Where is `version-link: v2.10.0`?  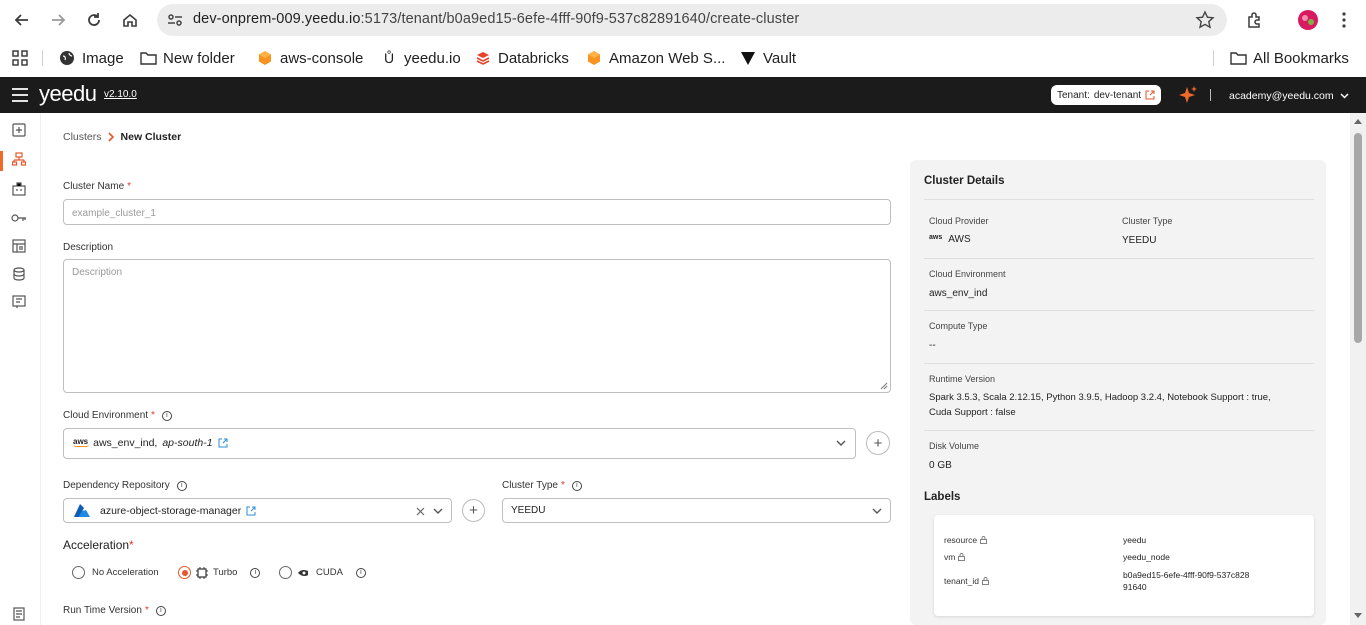
version-link: v2.10.0 is located at coordinates (120, 94).